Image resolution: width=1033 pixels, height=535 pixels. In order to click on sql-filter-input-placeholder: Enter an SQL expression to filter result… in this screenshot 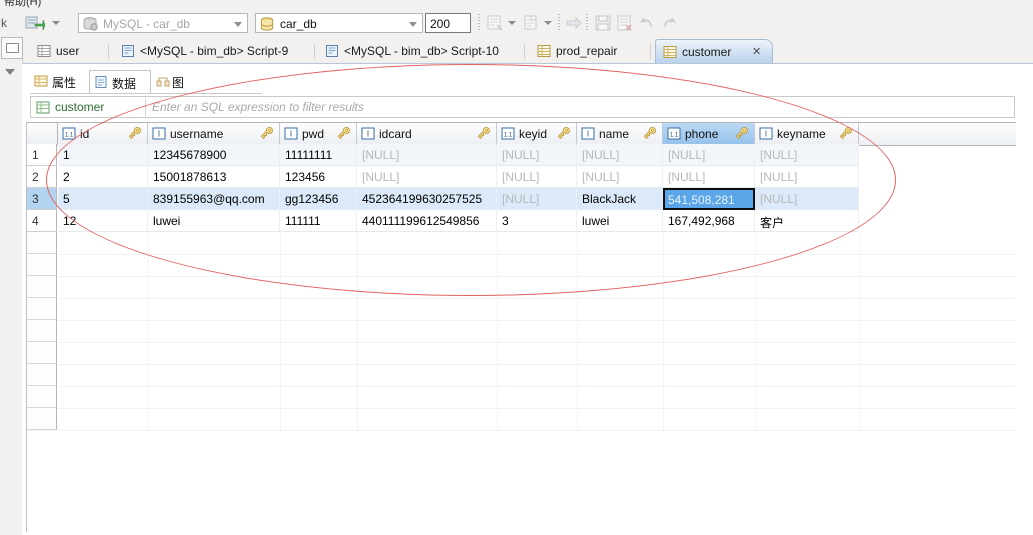, I will do `click(258, 107)`.